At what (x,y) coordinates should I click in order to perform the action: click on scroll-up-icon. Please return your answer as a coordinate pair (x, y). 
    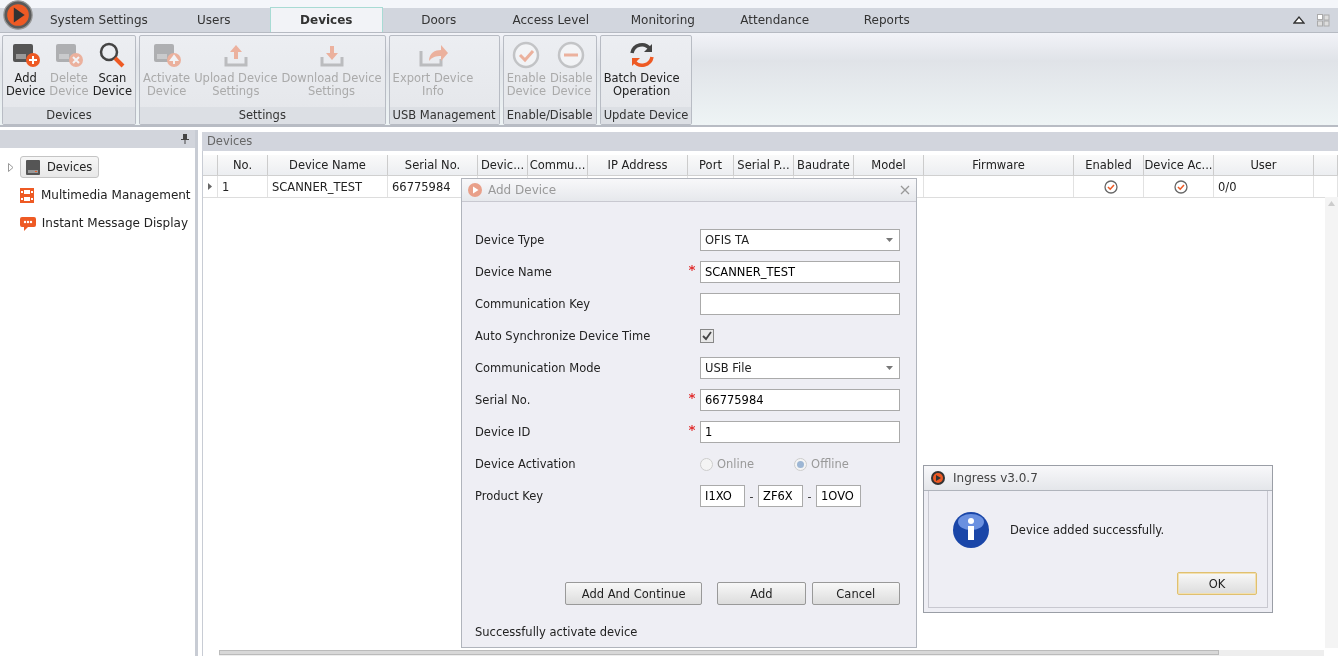
    Looking at the image, I should click on (1331, 203).